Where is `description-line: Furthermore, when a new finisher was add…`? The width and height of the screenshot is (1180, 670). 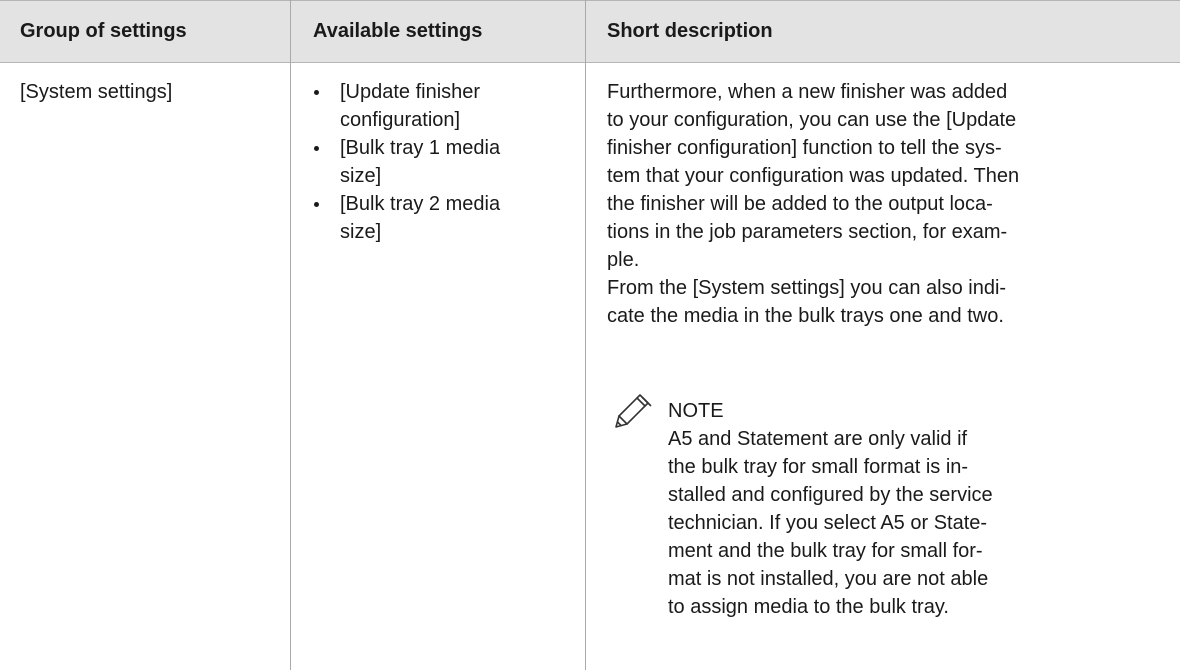
description-line: Furthermore, when a new finisher was add… is located at coordinates (807, 92).